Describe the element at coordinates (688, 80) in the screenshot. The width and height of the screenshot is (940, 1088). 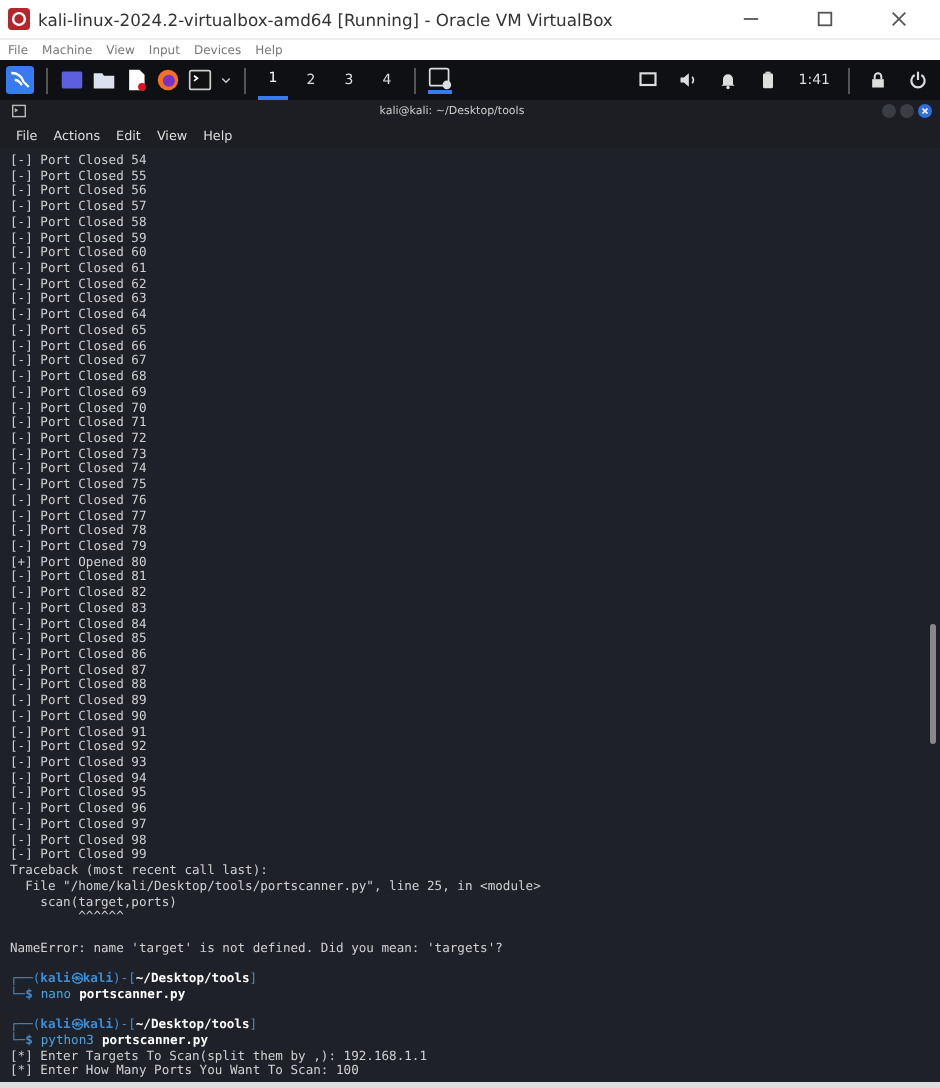
I see `volume-icon` at that location.